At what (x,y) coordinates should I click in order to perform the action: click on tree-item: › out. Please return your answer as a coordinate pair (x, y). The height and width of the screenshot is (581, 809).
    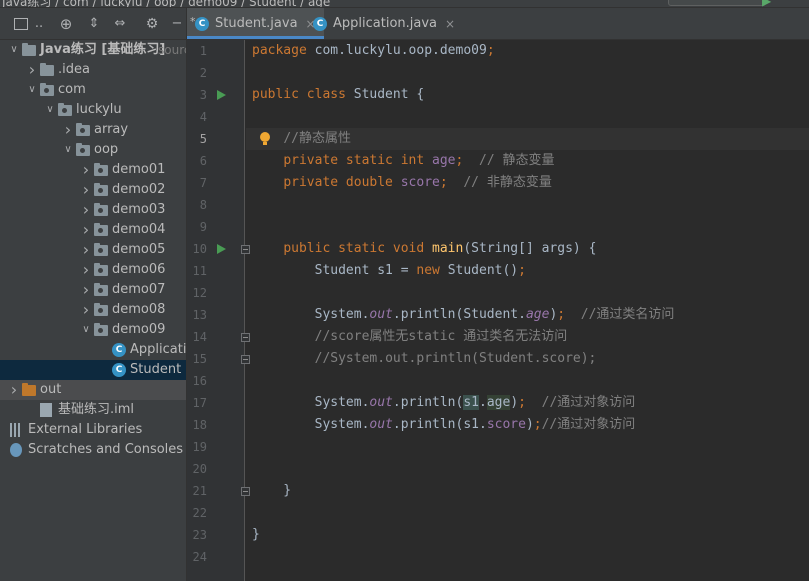
    Looking at the image, I should click on (93, 390).